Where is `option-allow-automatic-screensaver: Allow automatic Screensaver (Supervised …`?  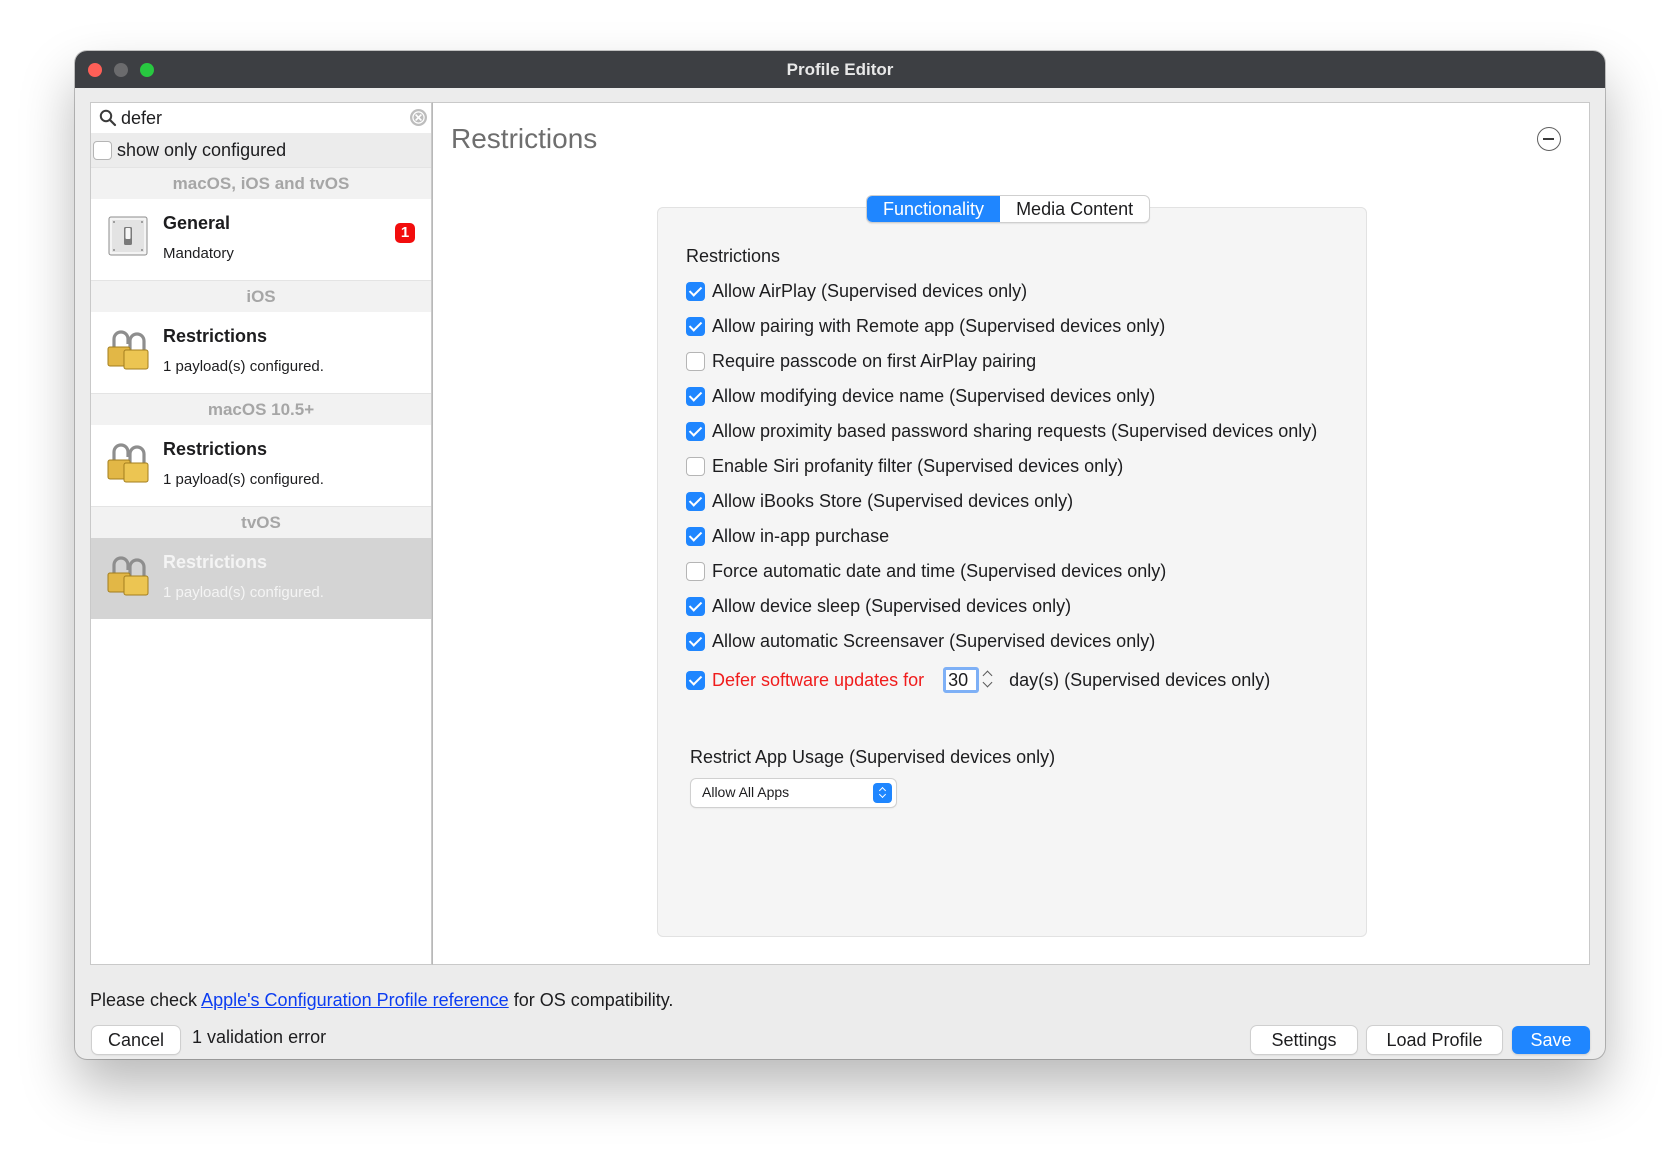 option-allow-automatic-screensaver: Allow automatic Screensaver (Supervised … is located at coordinates (920, 641).